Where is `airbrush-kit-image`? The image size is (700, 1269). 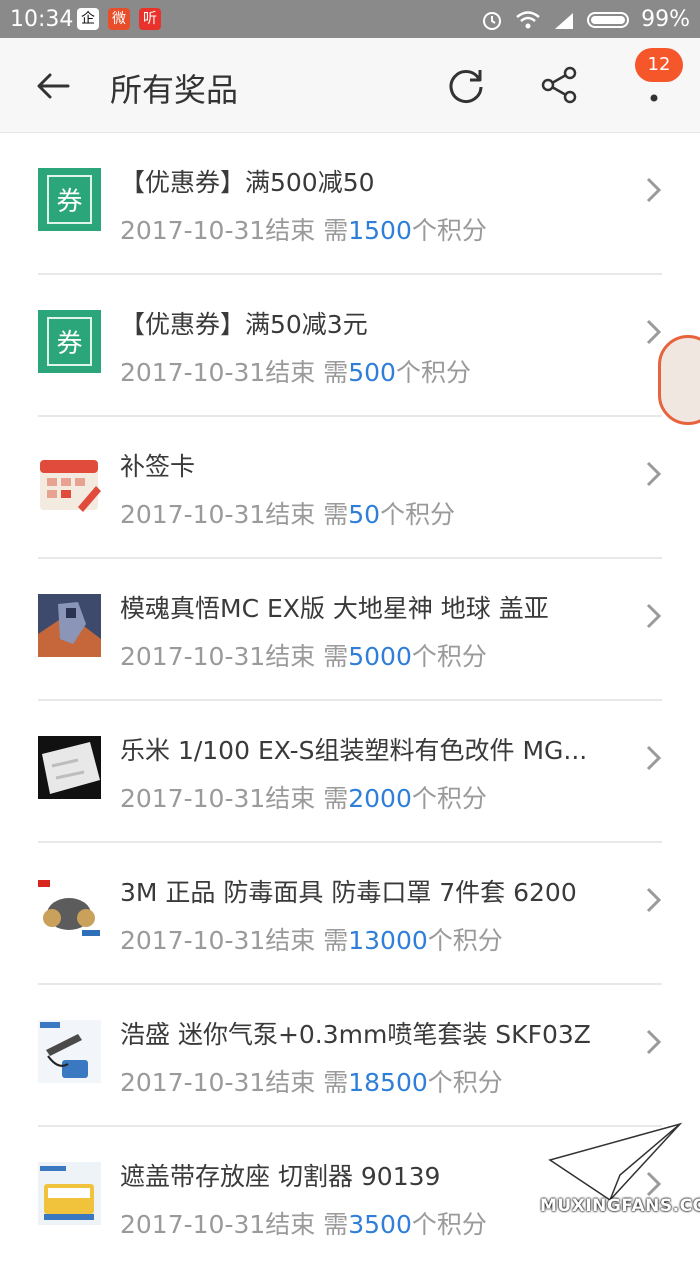
airbrush-kit-image is located at coordinates (69, 1051).